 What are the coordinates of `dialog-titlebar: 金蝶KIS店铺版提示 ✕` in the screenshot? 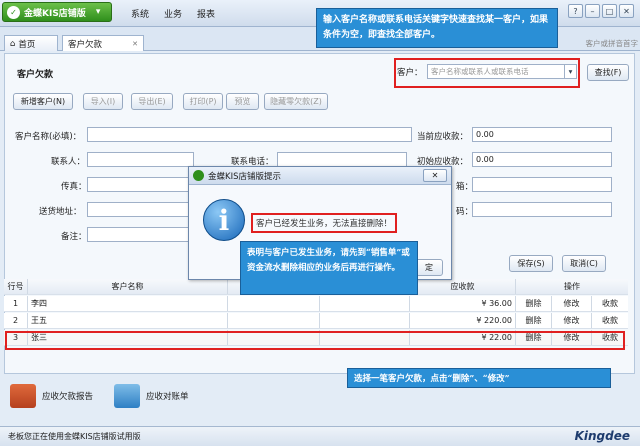 It's located at (320, 176).